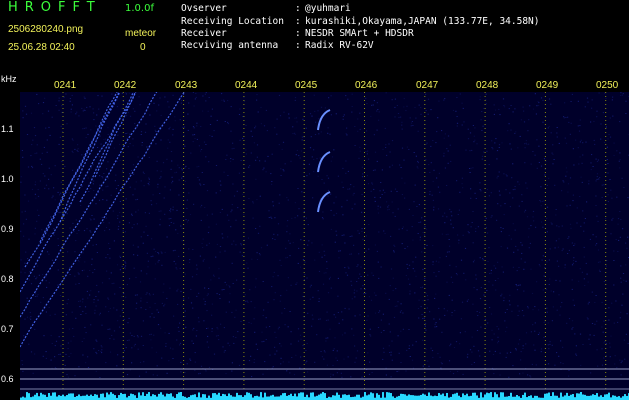 This screenshot has width=629, height=400. What do you see at coordinates (7, 179) in the screenshot?
I see `y-tick-1-0: 1.0` at bounding box center [7, 179].